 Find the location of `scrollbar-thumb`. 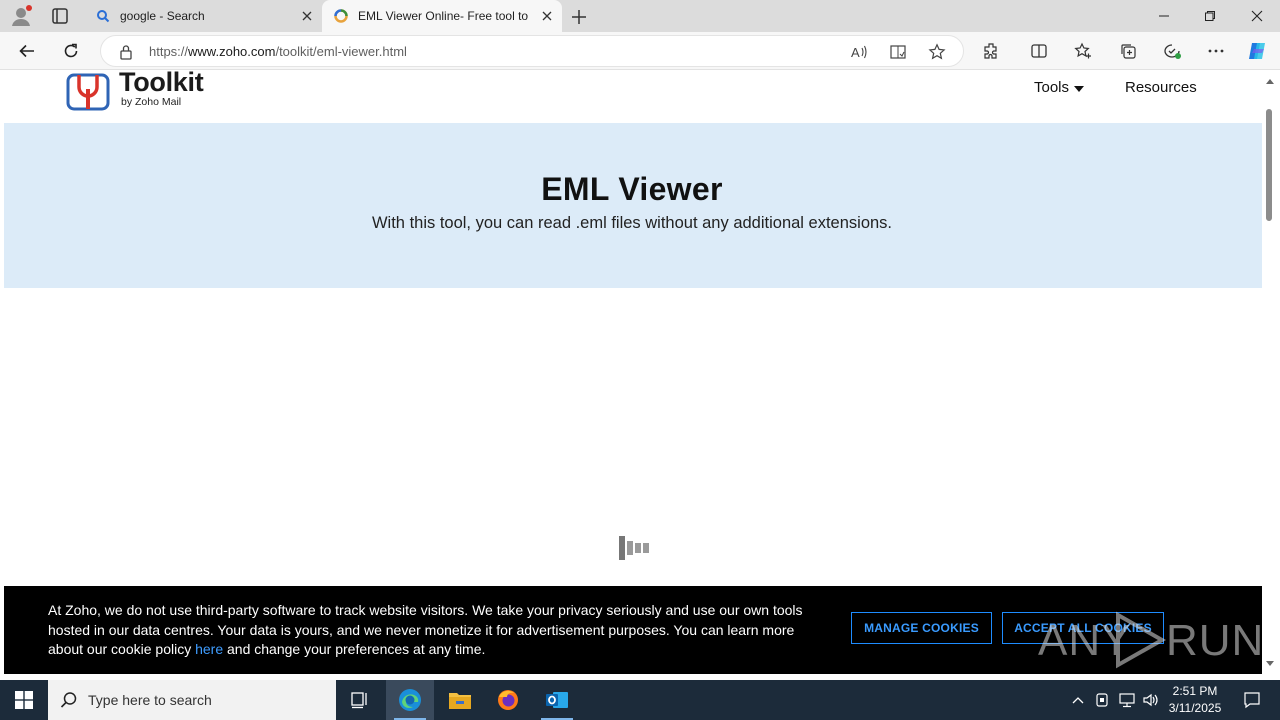

scrollbar-thumb is located at coordinates (1269, 165).